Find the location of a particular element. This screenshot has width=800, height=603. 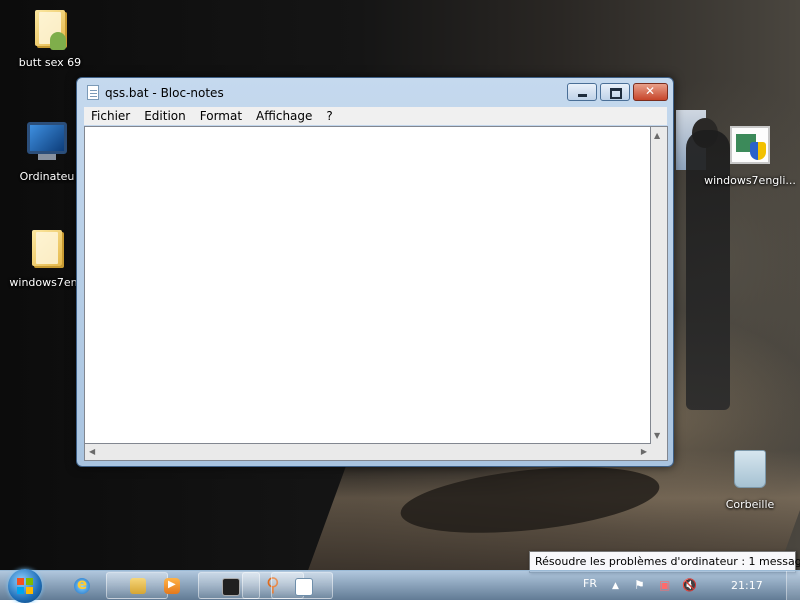

setup-icon is located at coordinates (750, 148).